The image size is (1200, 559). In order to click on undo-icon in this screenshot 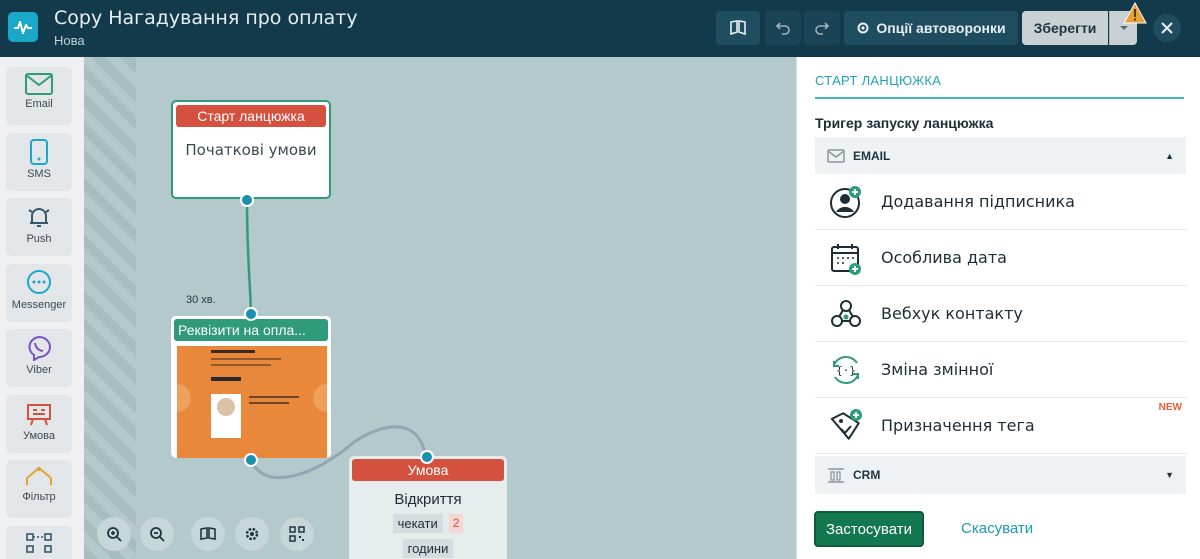, I will do `click(782, 28)`.